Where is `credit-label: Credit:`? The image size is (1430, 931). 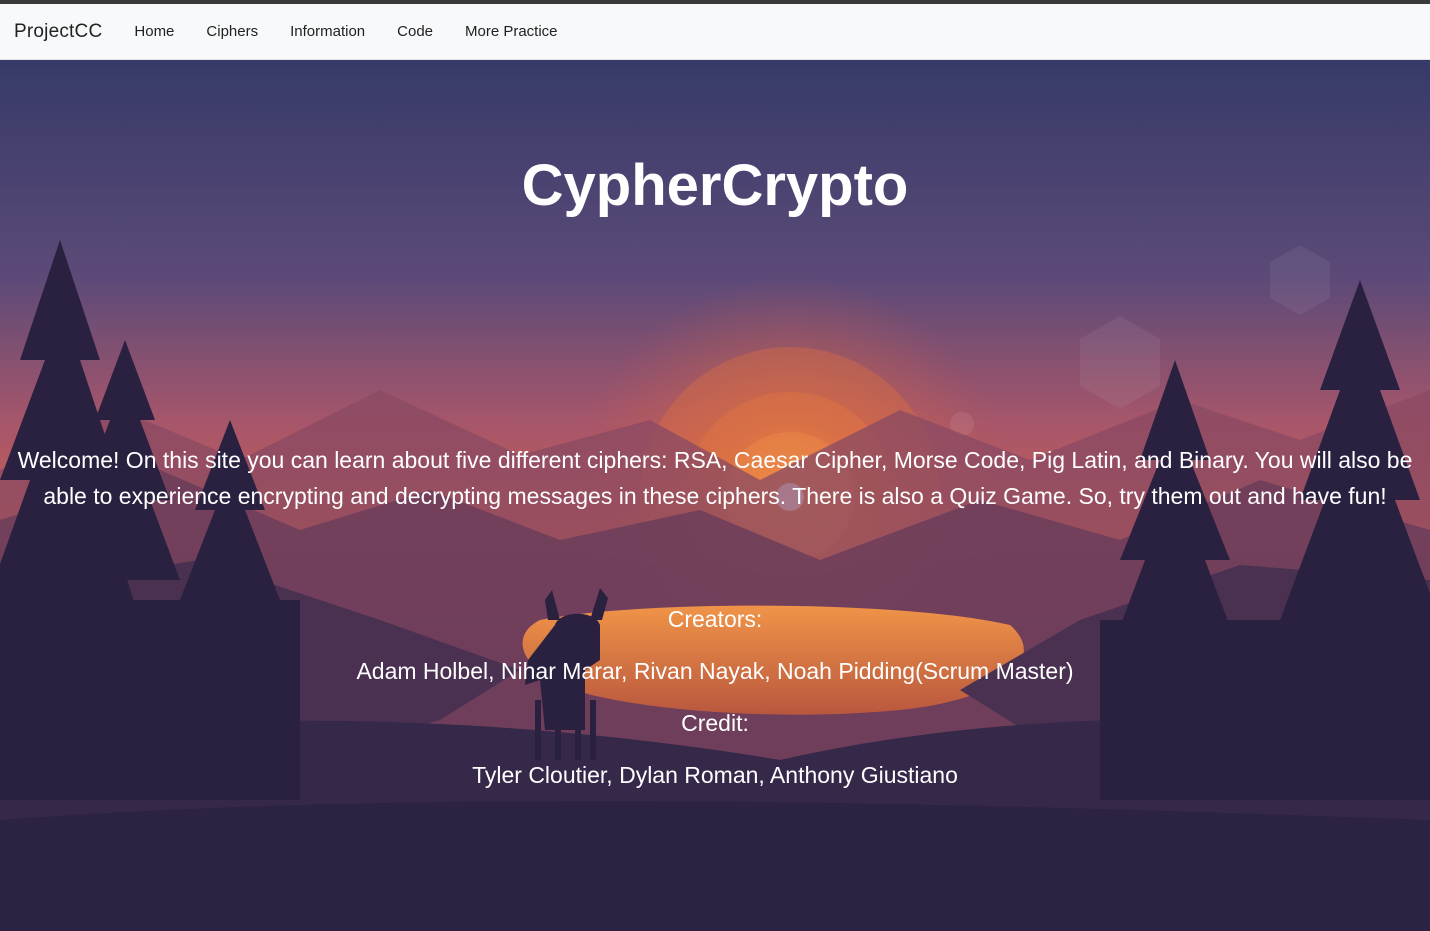
credit-label: Credit: is located at coordinates (715, 723).